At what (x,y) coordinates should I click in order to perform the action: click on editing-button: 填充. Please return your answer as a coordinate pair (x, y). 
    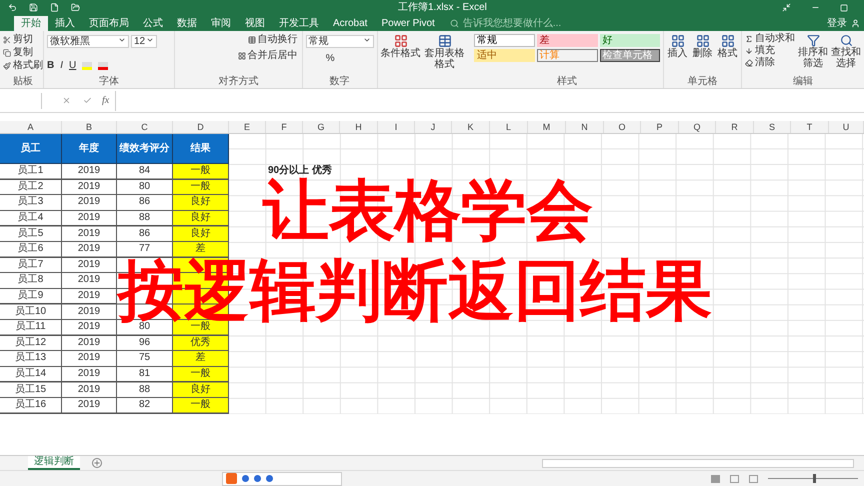
    Looking at the image, I should click on (770, 51).